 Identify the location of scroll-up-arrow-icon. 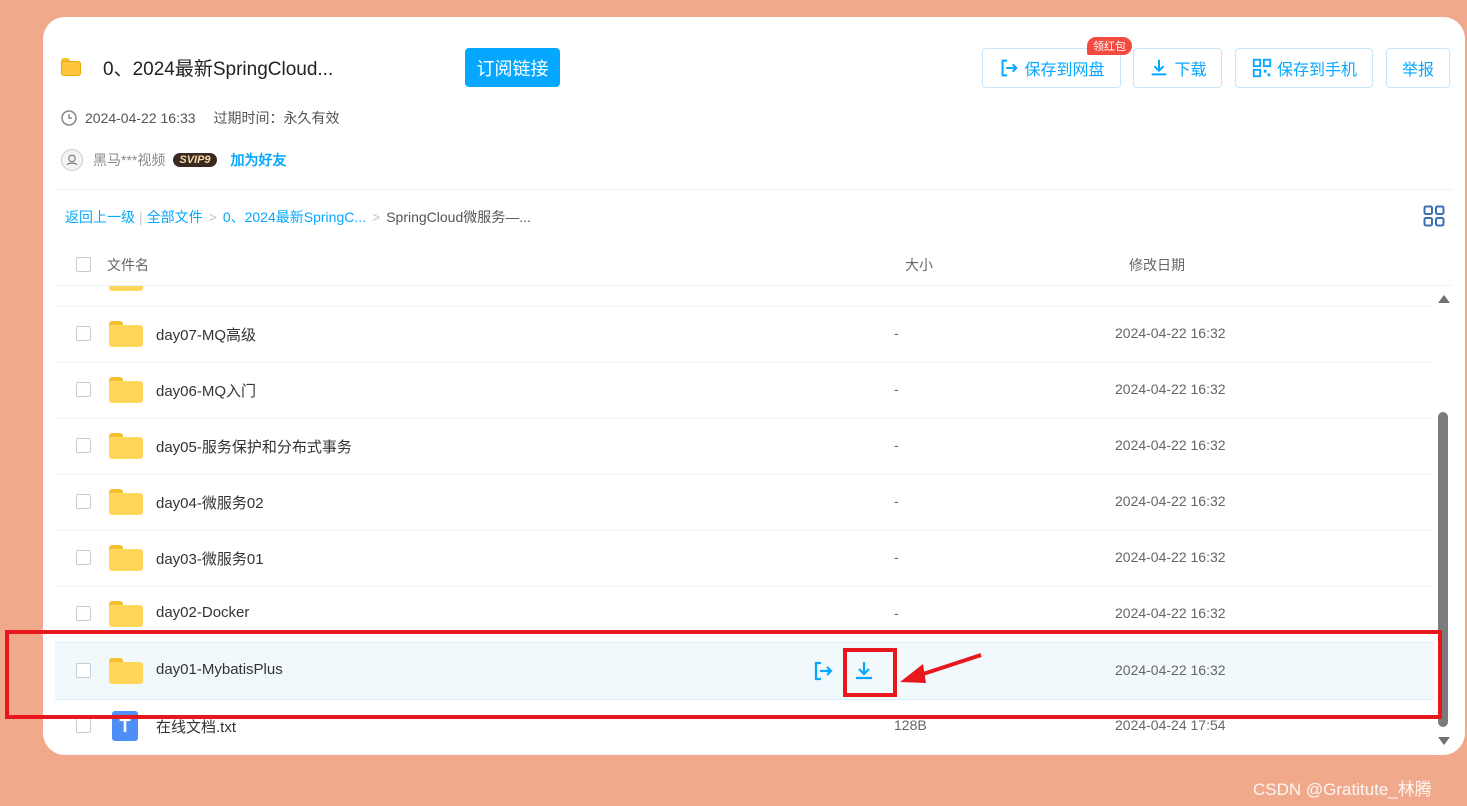
(1444, 299).